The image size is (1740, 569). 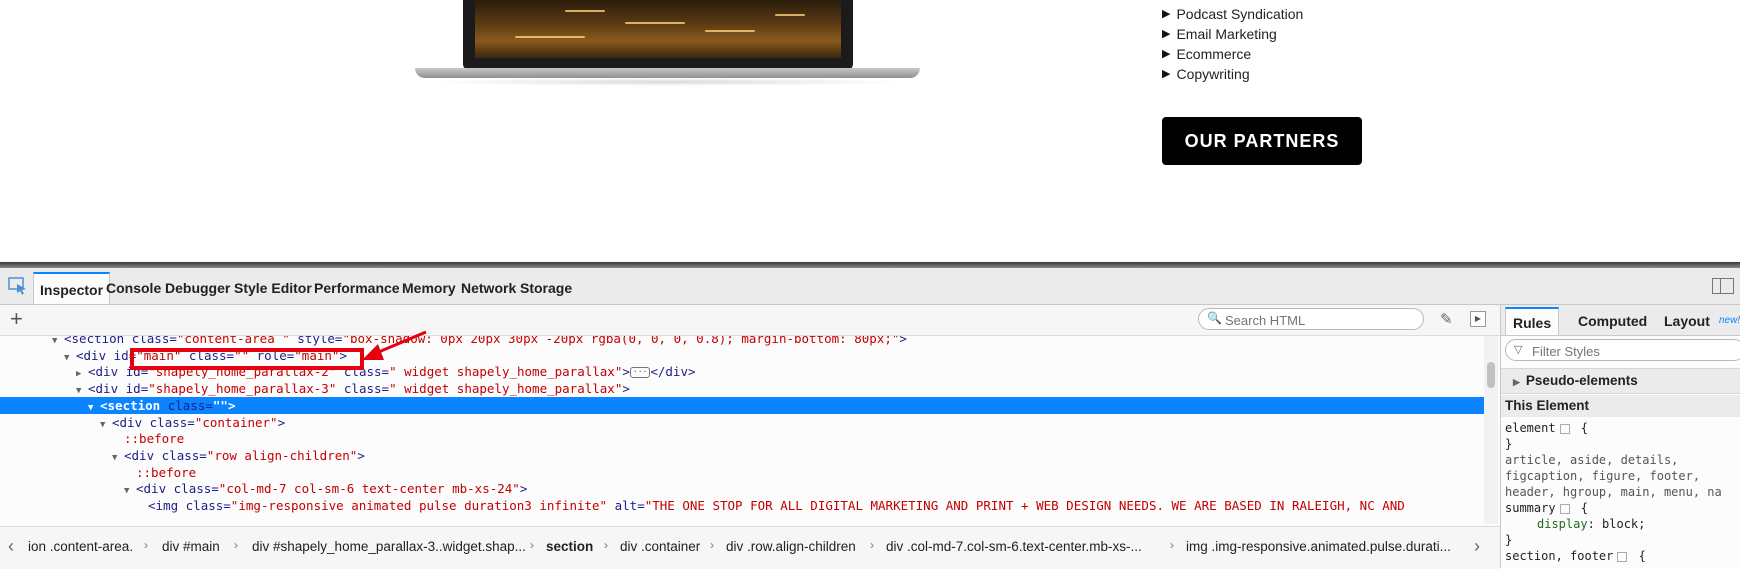 What do you see at coordinates (1232, 54) in the screenshot?
I see `service-item: ▶ Ecommerce` at bounding box center [1232, 54].